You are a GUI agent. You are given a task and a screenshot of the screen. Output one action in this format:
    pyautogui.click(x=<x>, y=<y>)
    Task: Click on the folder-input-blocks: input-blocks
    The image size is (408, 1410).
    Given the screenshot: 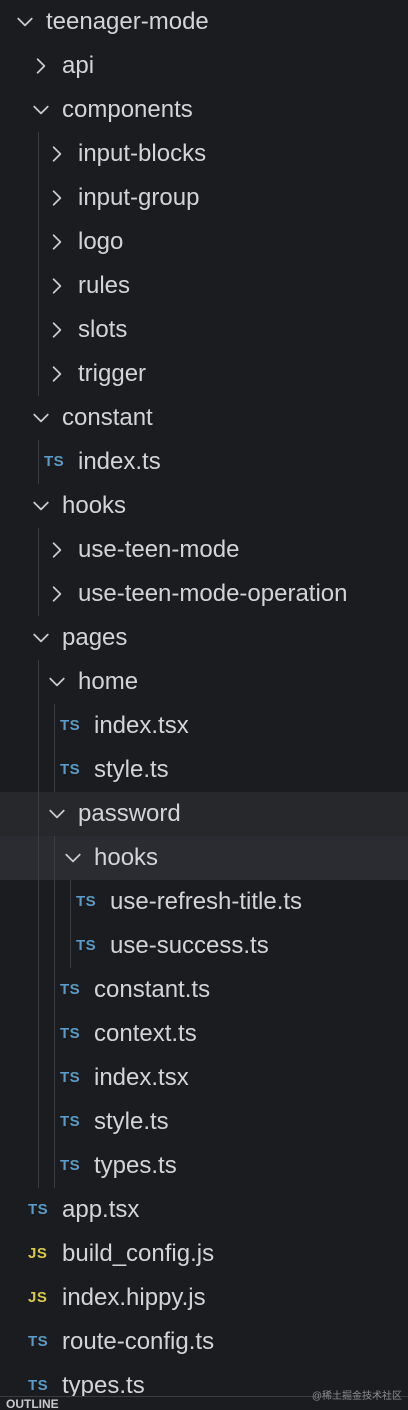 What is the action you would take?
    pyautogui.click(x=204, y=154)
    